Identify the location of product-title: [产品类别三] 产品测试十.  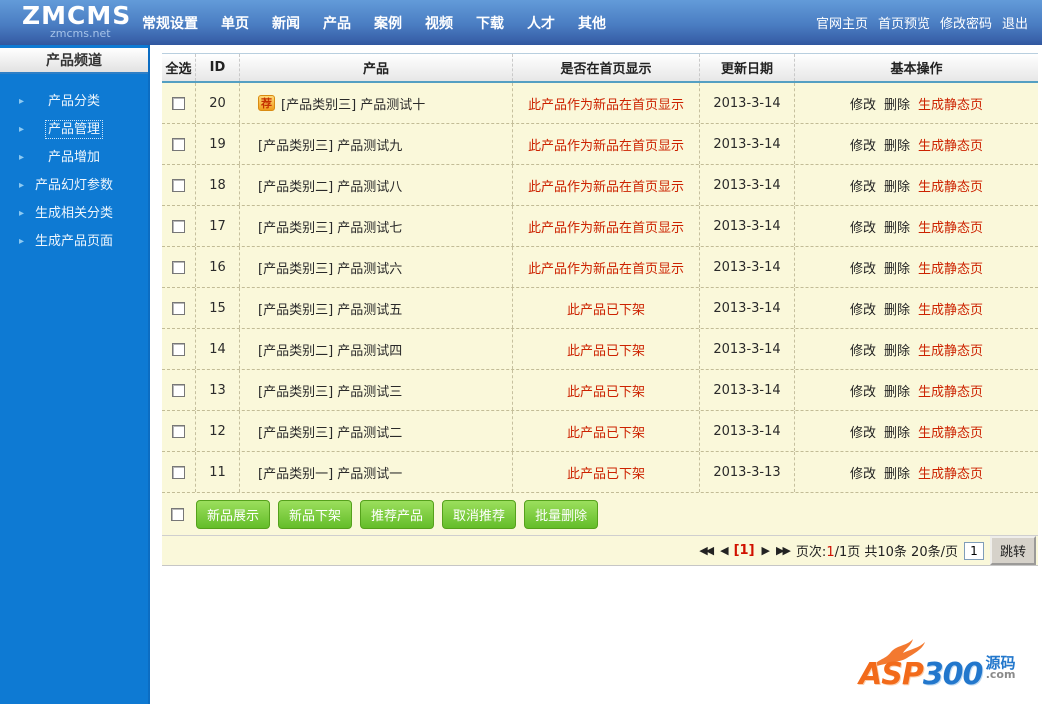
(353, 103).